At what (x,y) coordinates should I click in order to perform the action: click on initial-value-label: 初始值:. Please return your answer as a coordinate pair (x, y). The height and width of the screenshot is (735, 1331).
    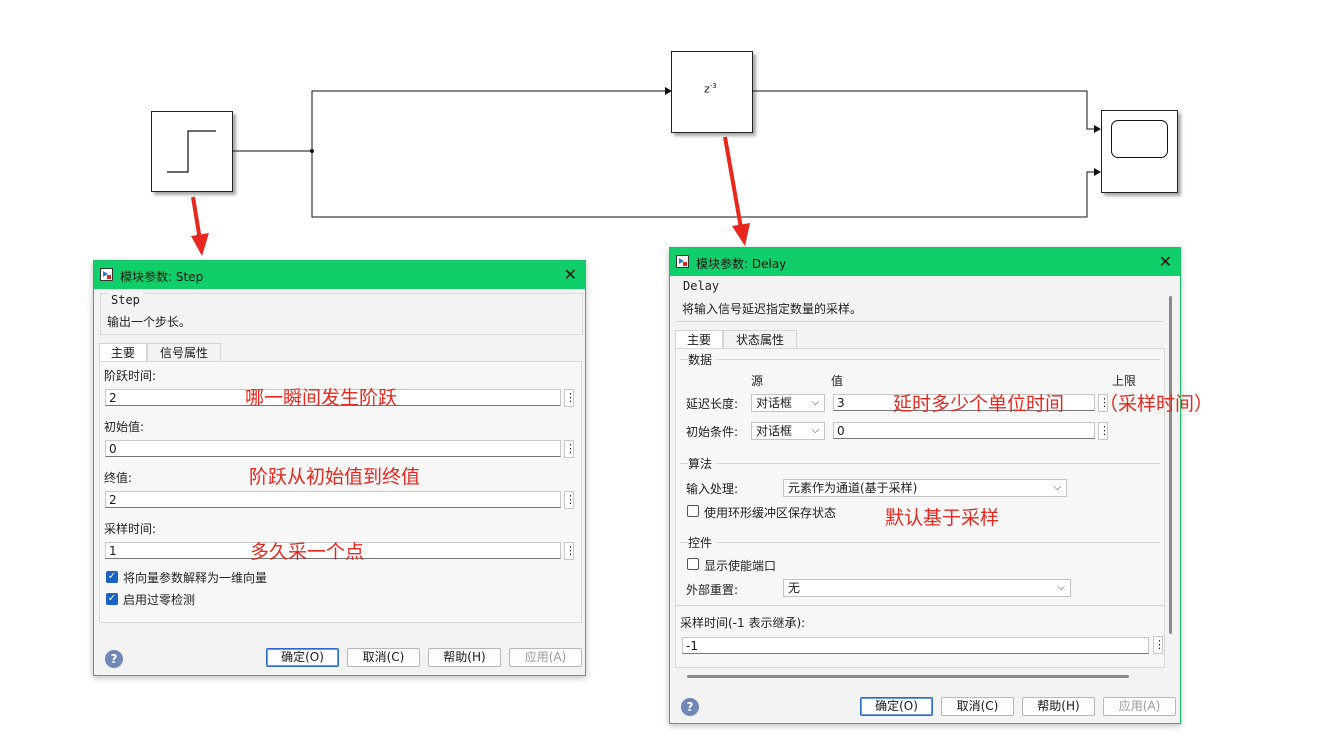
    Looking at the image, I should click on (124, 427).